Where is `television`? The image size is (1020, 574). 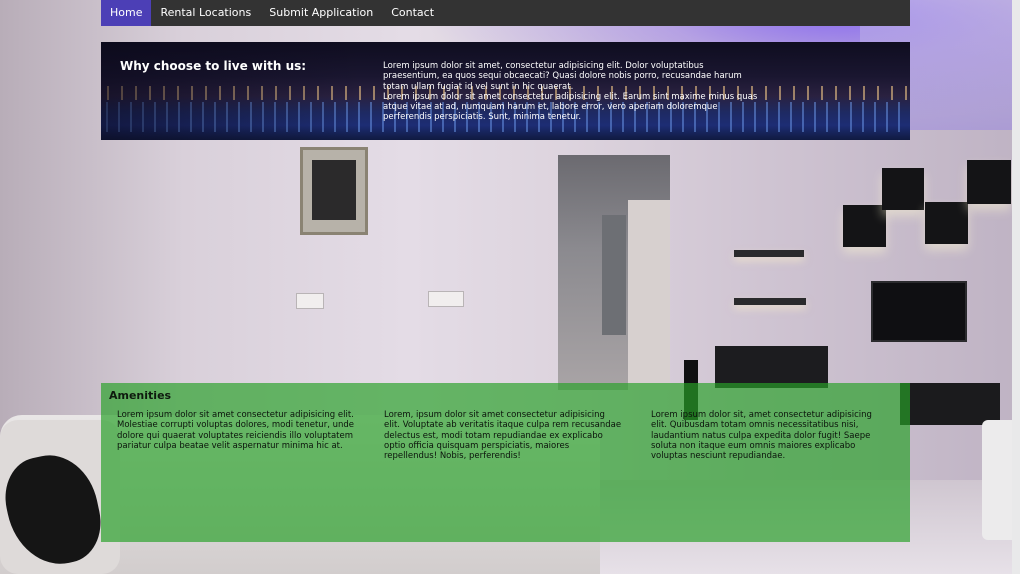 television is located at coordinates (919, 311).